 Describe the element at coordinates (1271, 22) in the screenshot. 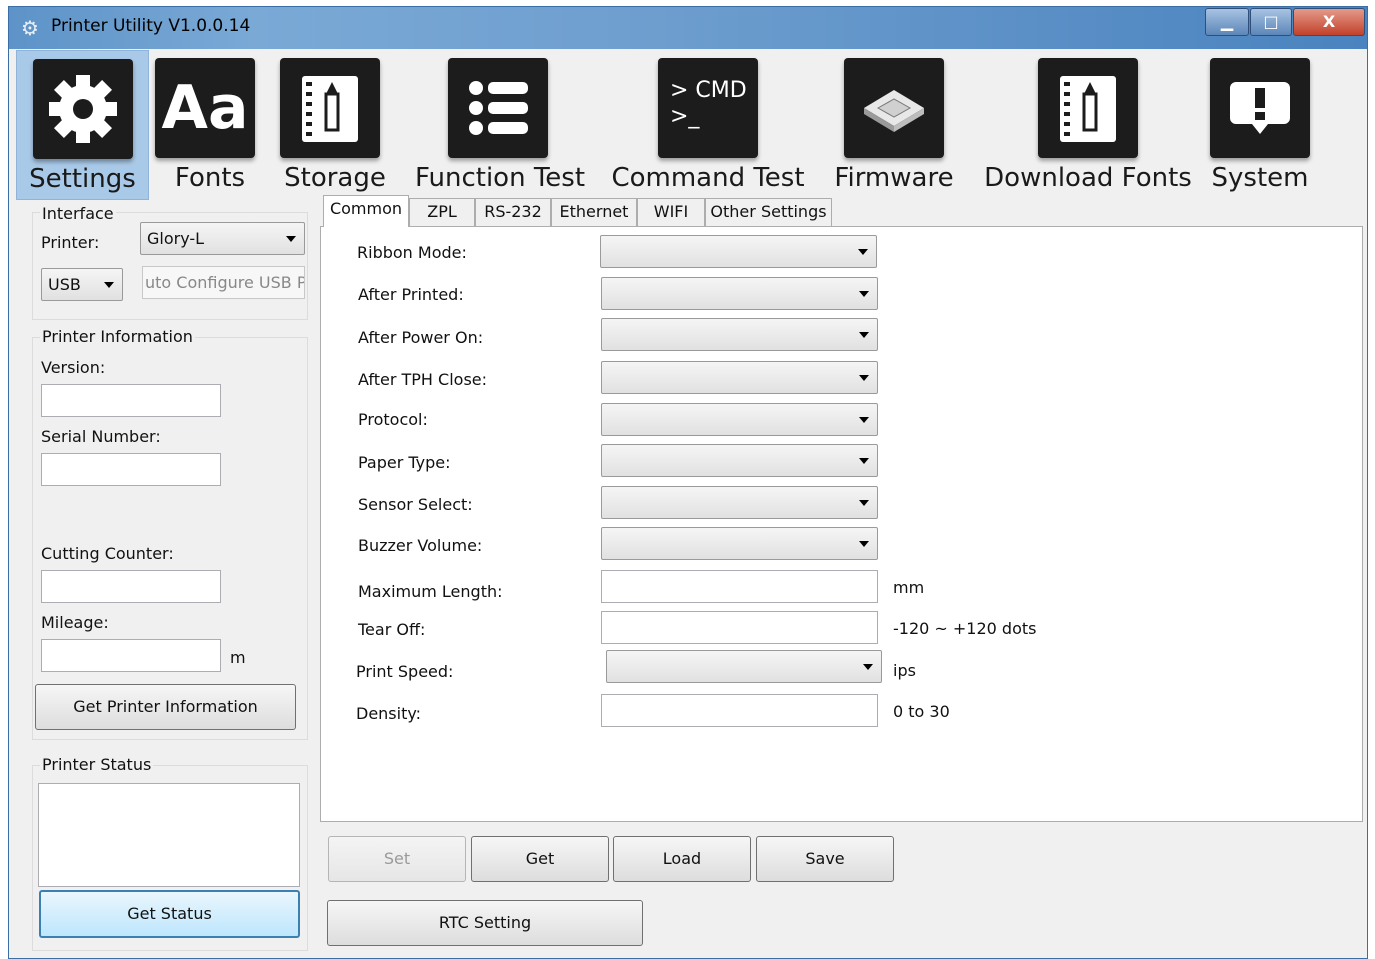

I see `maximize-button: □` at that location.